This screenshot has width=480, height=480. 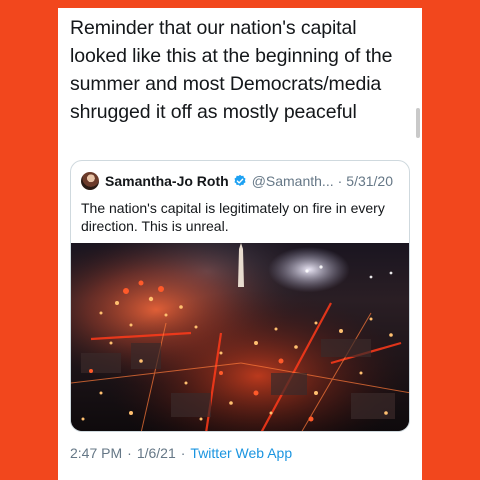 I want to click on quoted-tweet-date: 5/31/20, so click(x=369, y=181).